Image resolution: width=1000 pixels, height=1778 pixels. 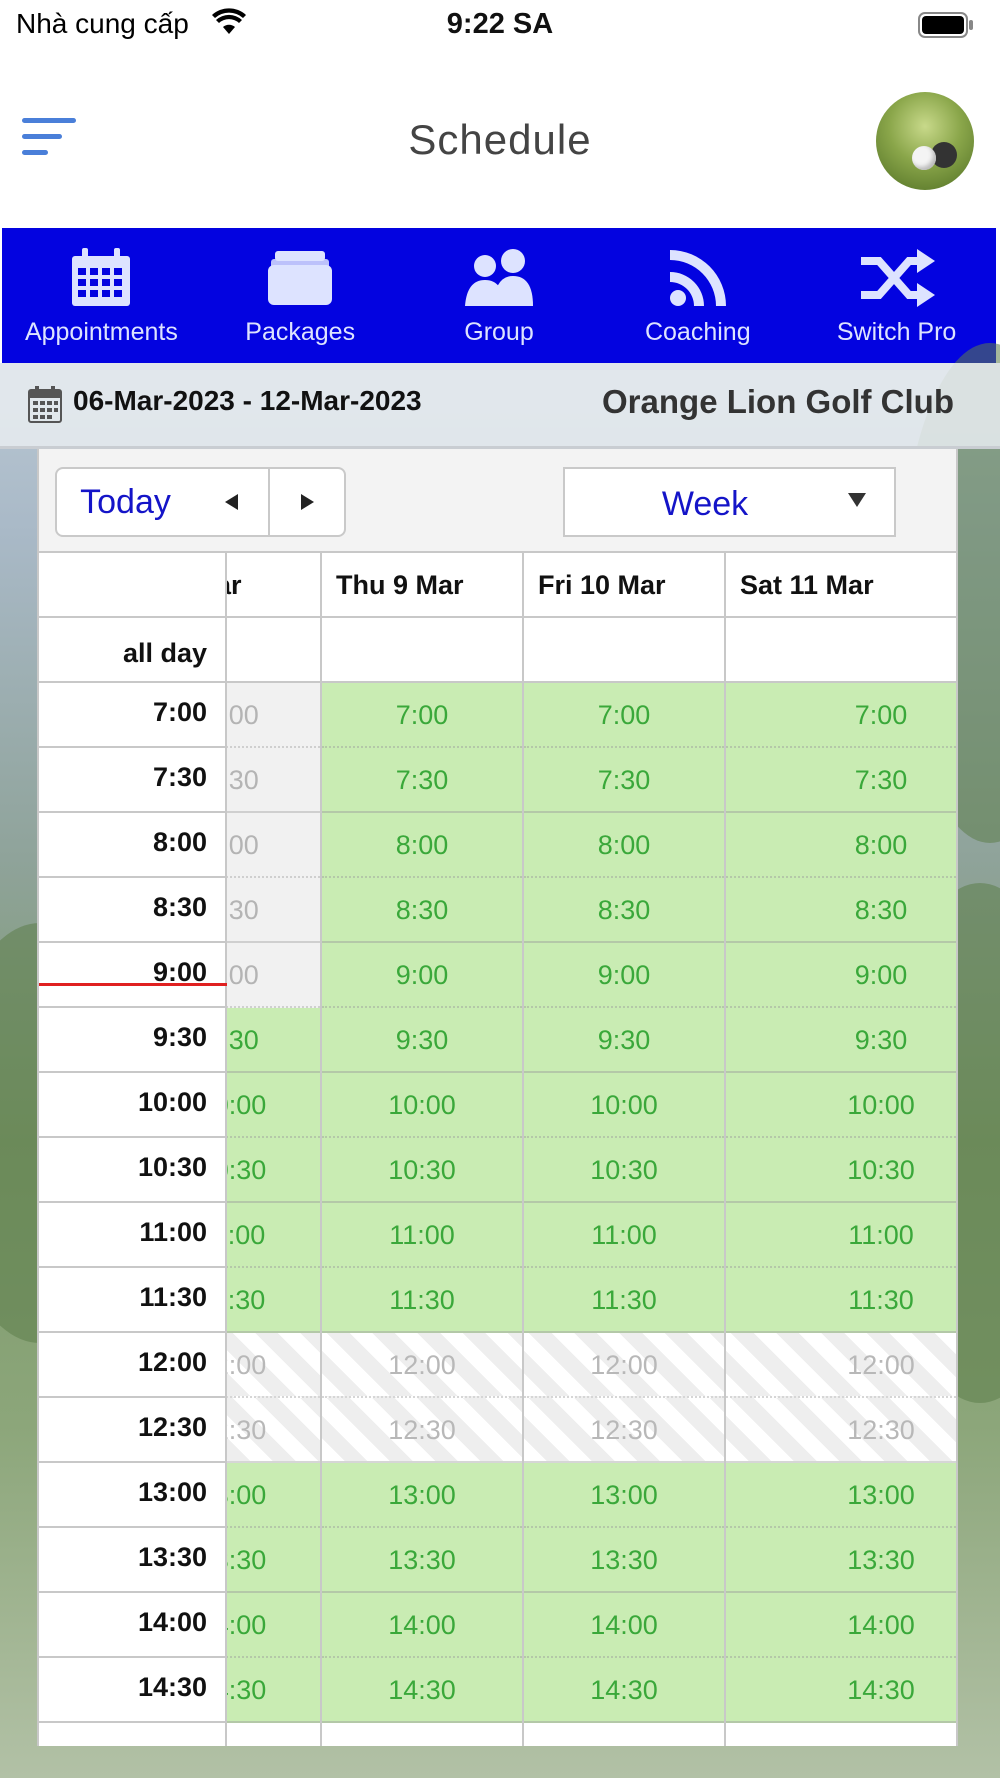 What do you see at coordinates (925, 141) in the screenshot?
I see `avatar` at bounding box center [925, 141].